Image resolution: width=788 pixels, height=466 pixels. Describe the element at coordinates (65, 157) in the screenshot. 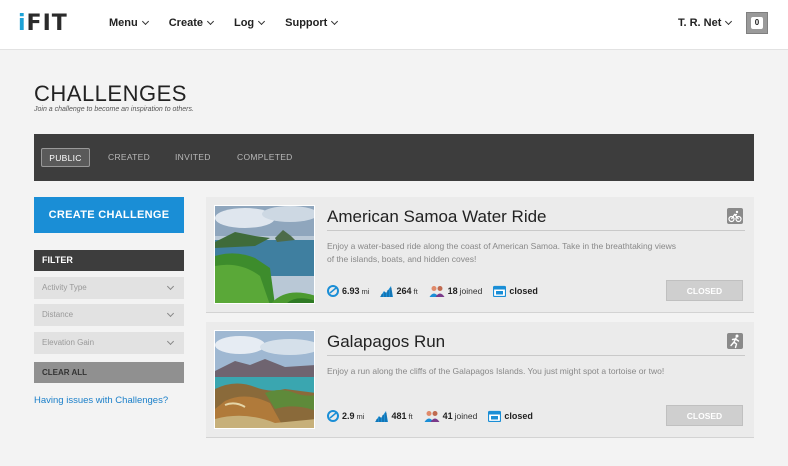

I see `tab-public: PUBLIC` at that location.